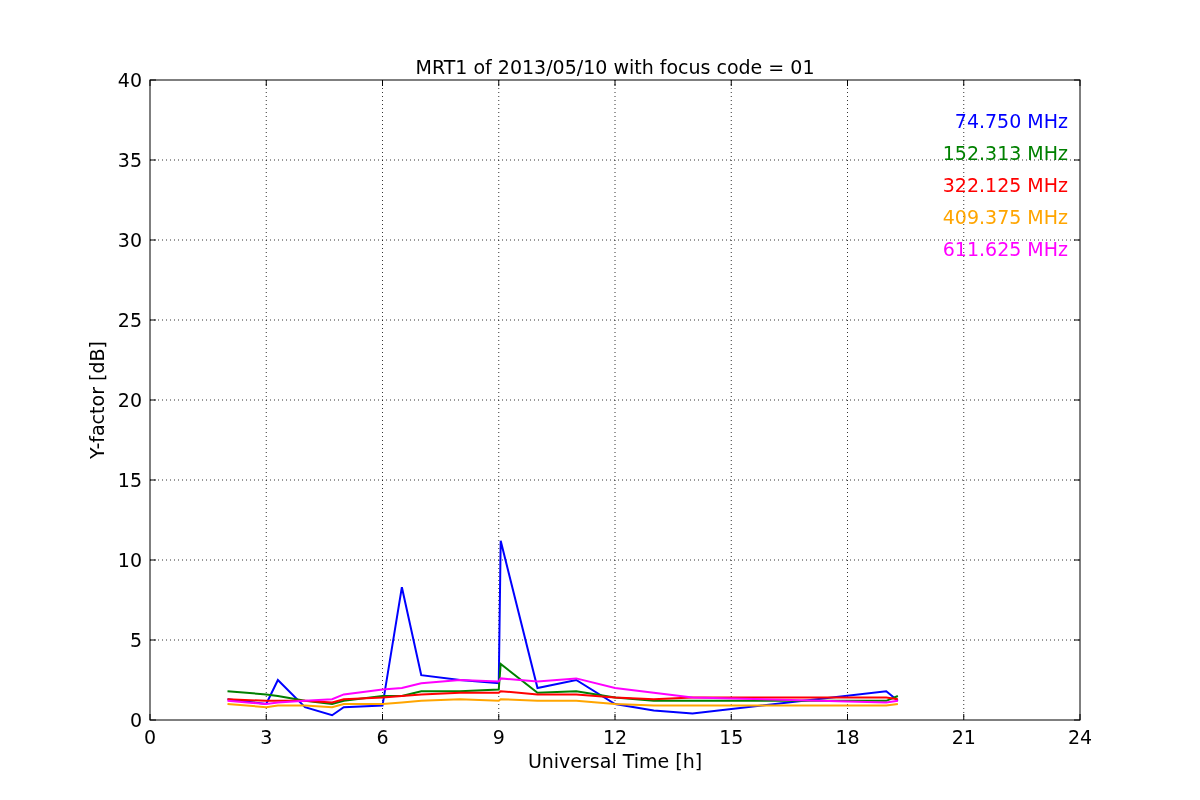 The width and height of the screenshot is (1200, 800). I want to click on x-tick-label: 3, so click(266, 737).